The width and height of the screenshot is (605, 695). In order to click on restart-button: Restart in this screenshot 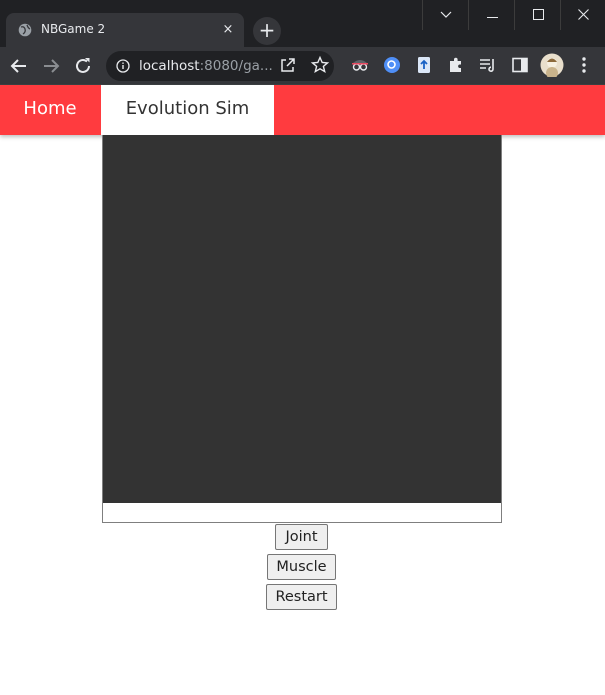, I will do `click(301, 597)`.